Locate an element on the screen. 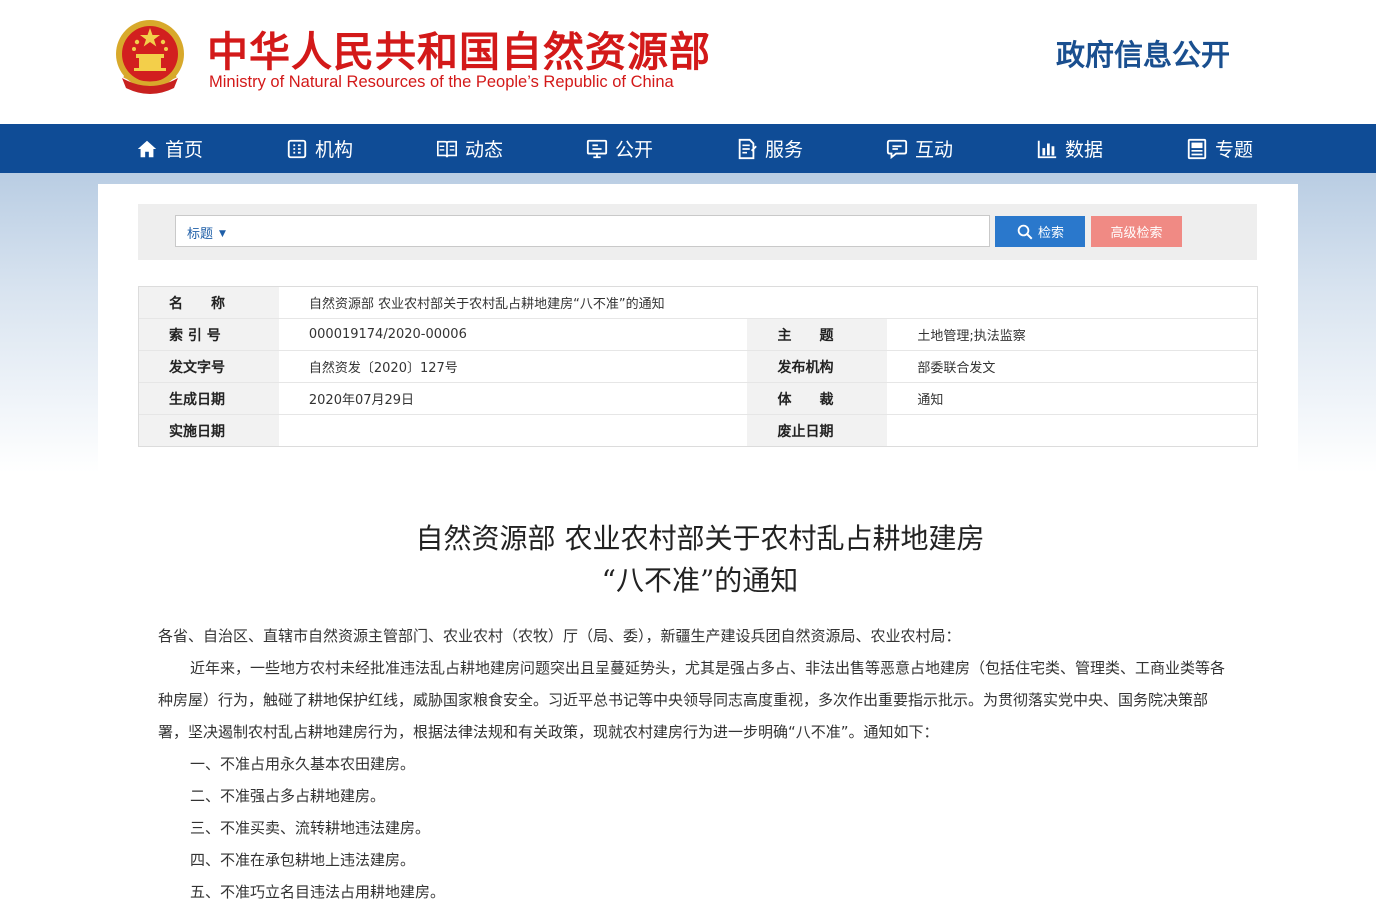  info-value: 通知 is located at coordinates (930, 400).